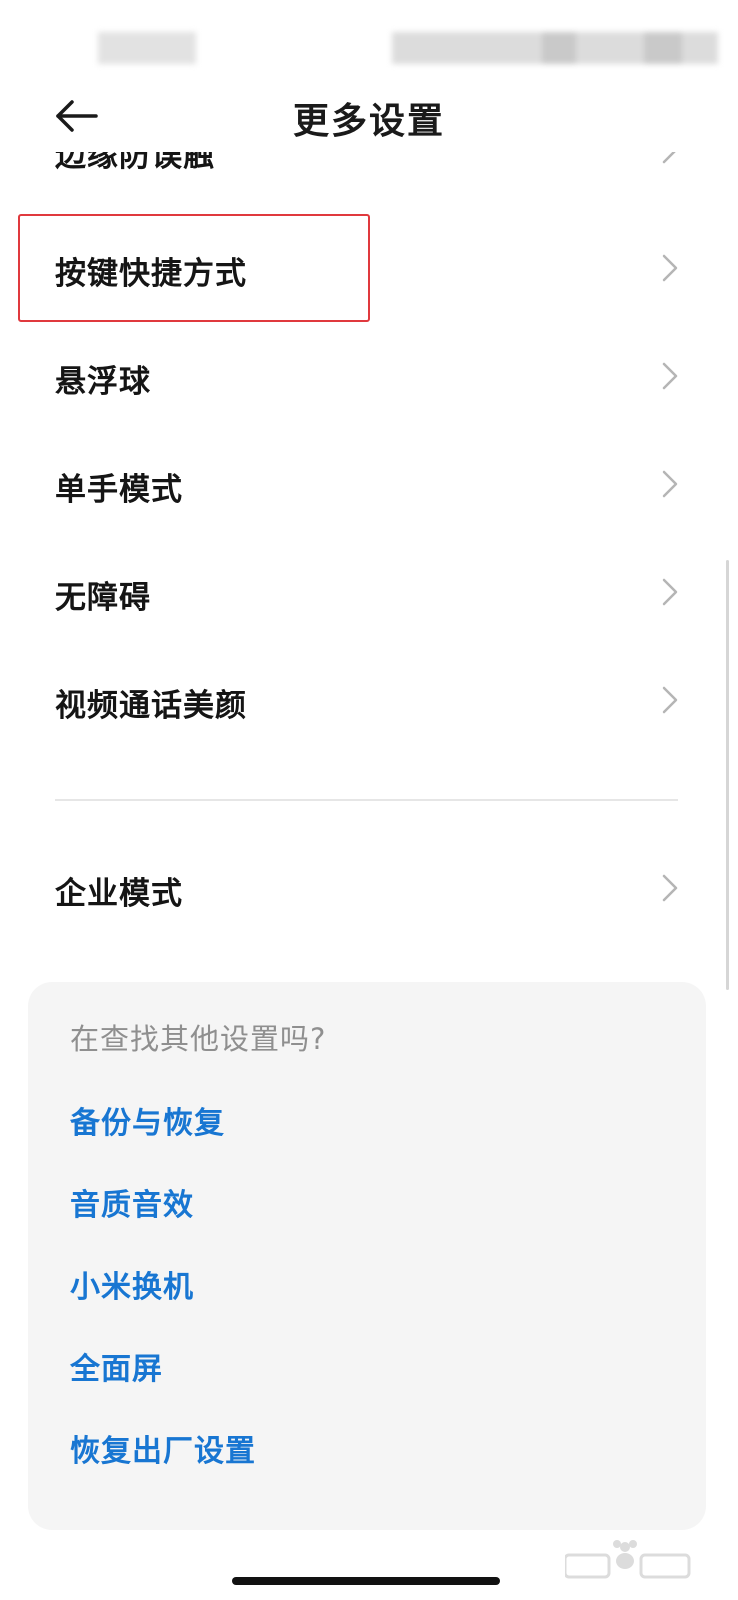 The width and height of the screenshot is (738, 1600). What do you see at coordinates (198, 1039) in the screenshot?
I see `suggestions-title: 在查找其他设置吗?` at bounding box center [198, 1039].